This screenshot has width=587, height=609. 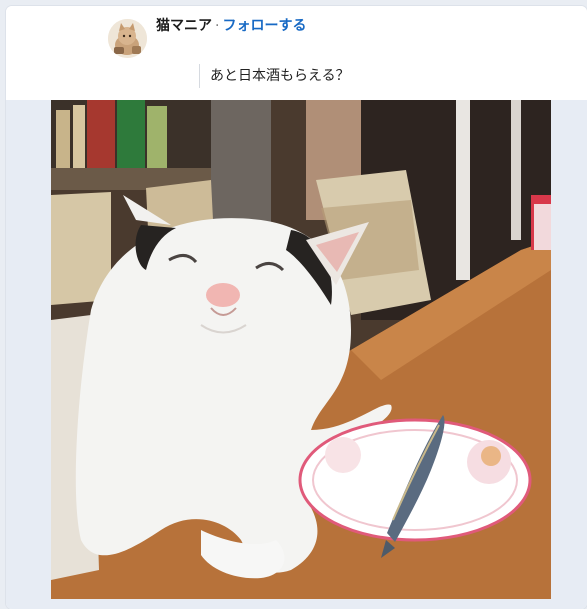 I want to click on follow-button: フォローする, so click(x=264, y=26).